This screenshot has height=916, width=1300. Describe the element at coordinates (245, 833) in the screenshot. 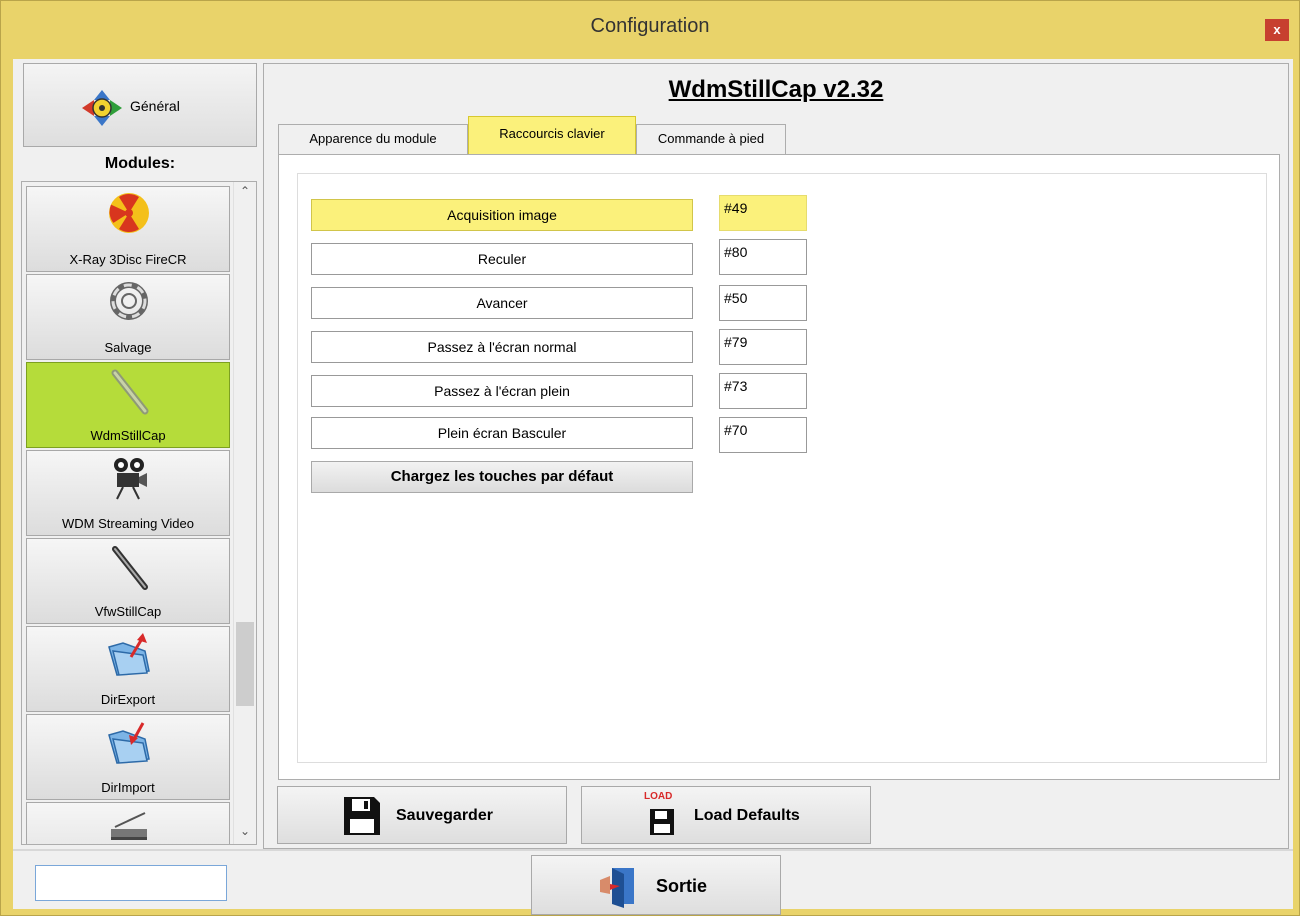

I see `scroll-down-icon: ⌄` at that location.